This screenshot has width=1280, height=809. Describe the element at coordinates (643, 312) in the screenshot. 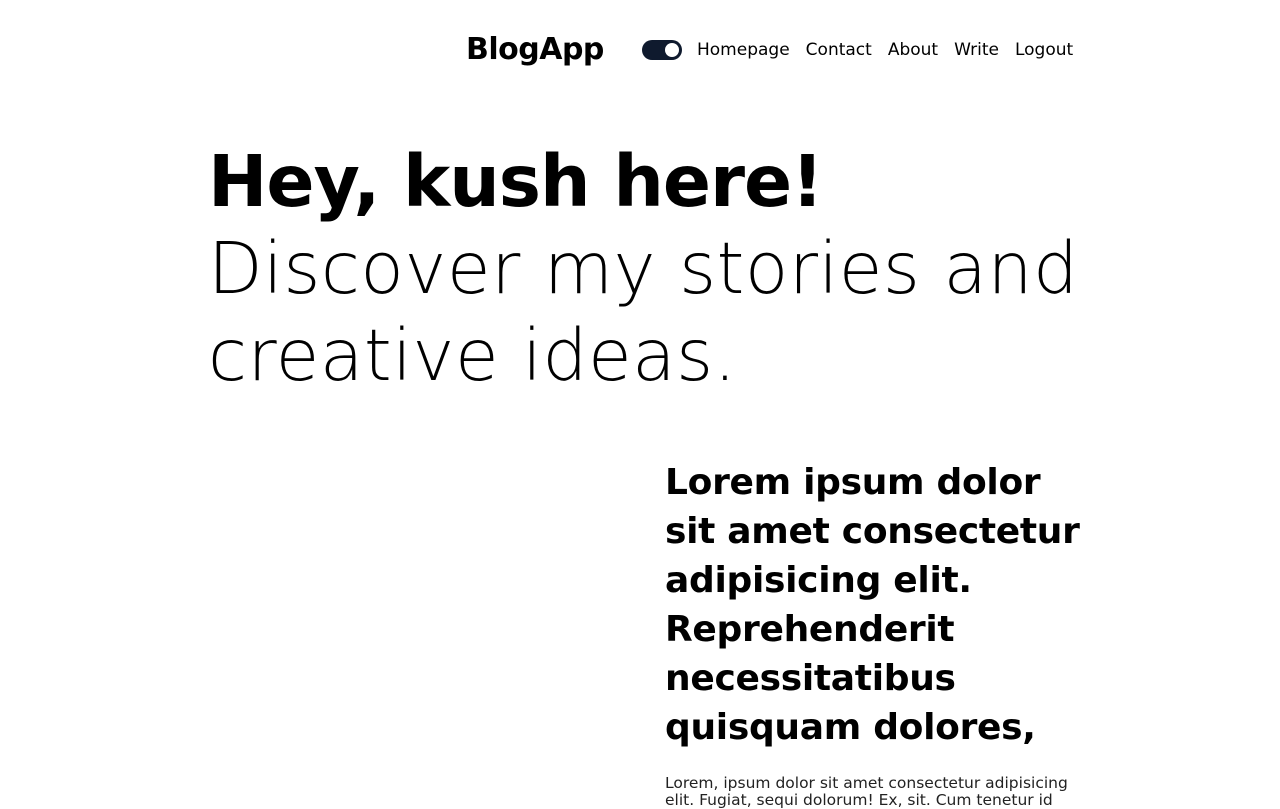

I see `hero-tagline: Discover my stories and creative ideas.` at that location.